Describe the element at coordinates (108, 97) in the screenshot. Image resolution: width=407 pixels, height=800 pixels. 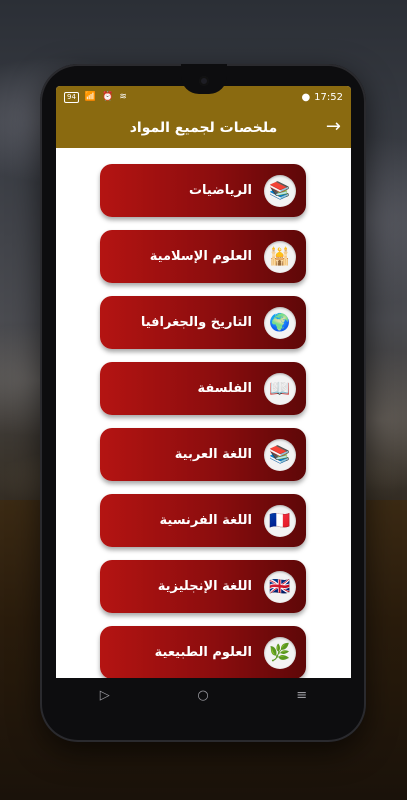
I see `alarm-icon: ⏰` at that location.